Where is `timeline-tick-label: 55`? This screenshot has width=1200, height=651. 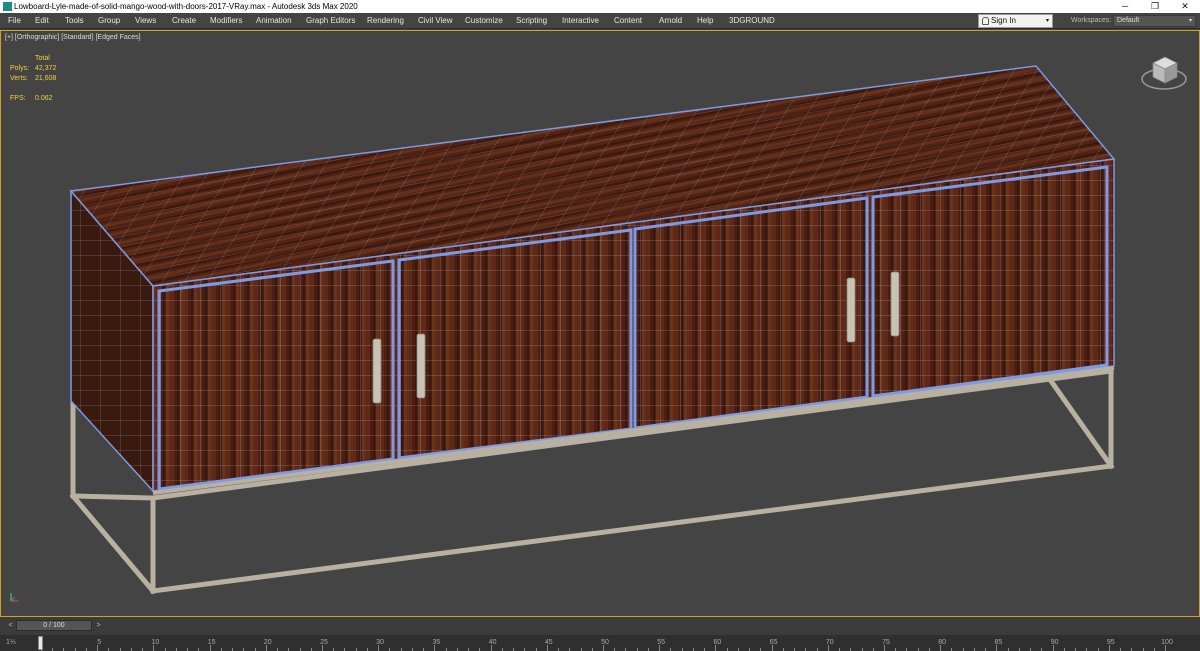
timeline-tick-label: 55 is located at coordinates (661, 642).